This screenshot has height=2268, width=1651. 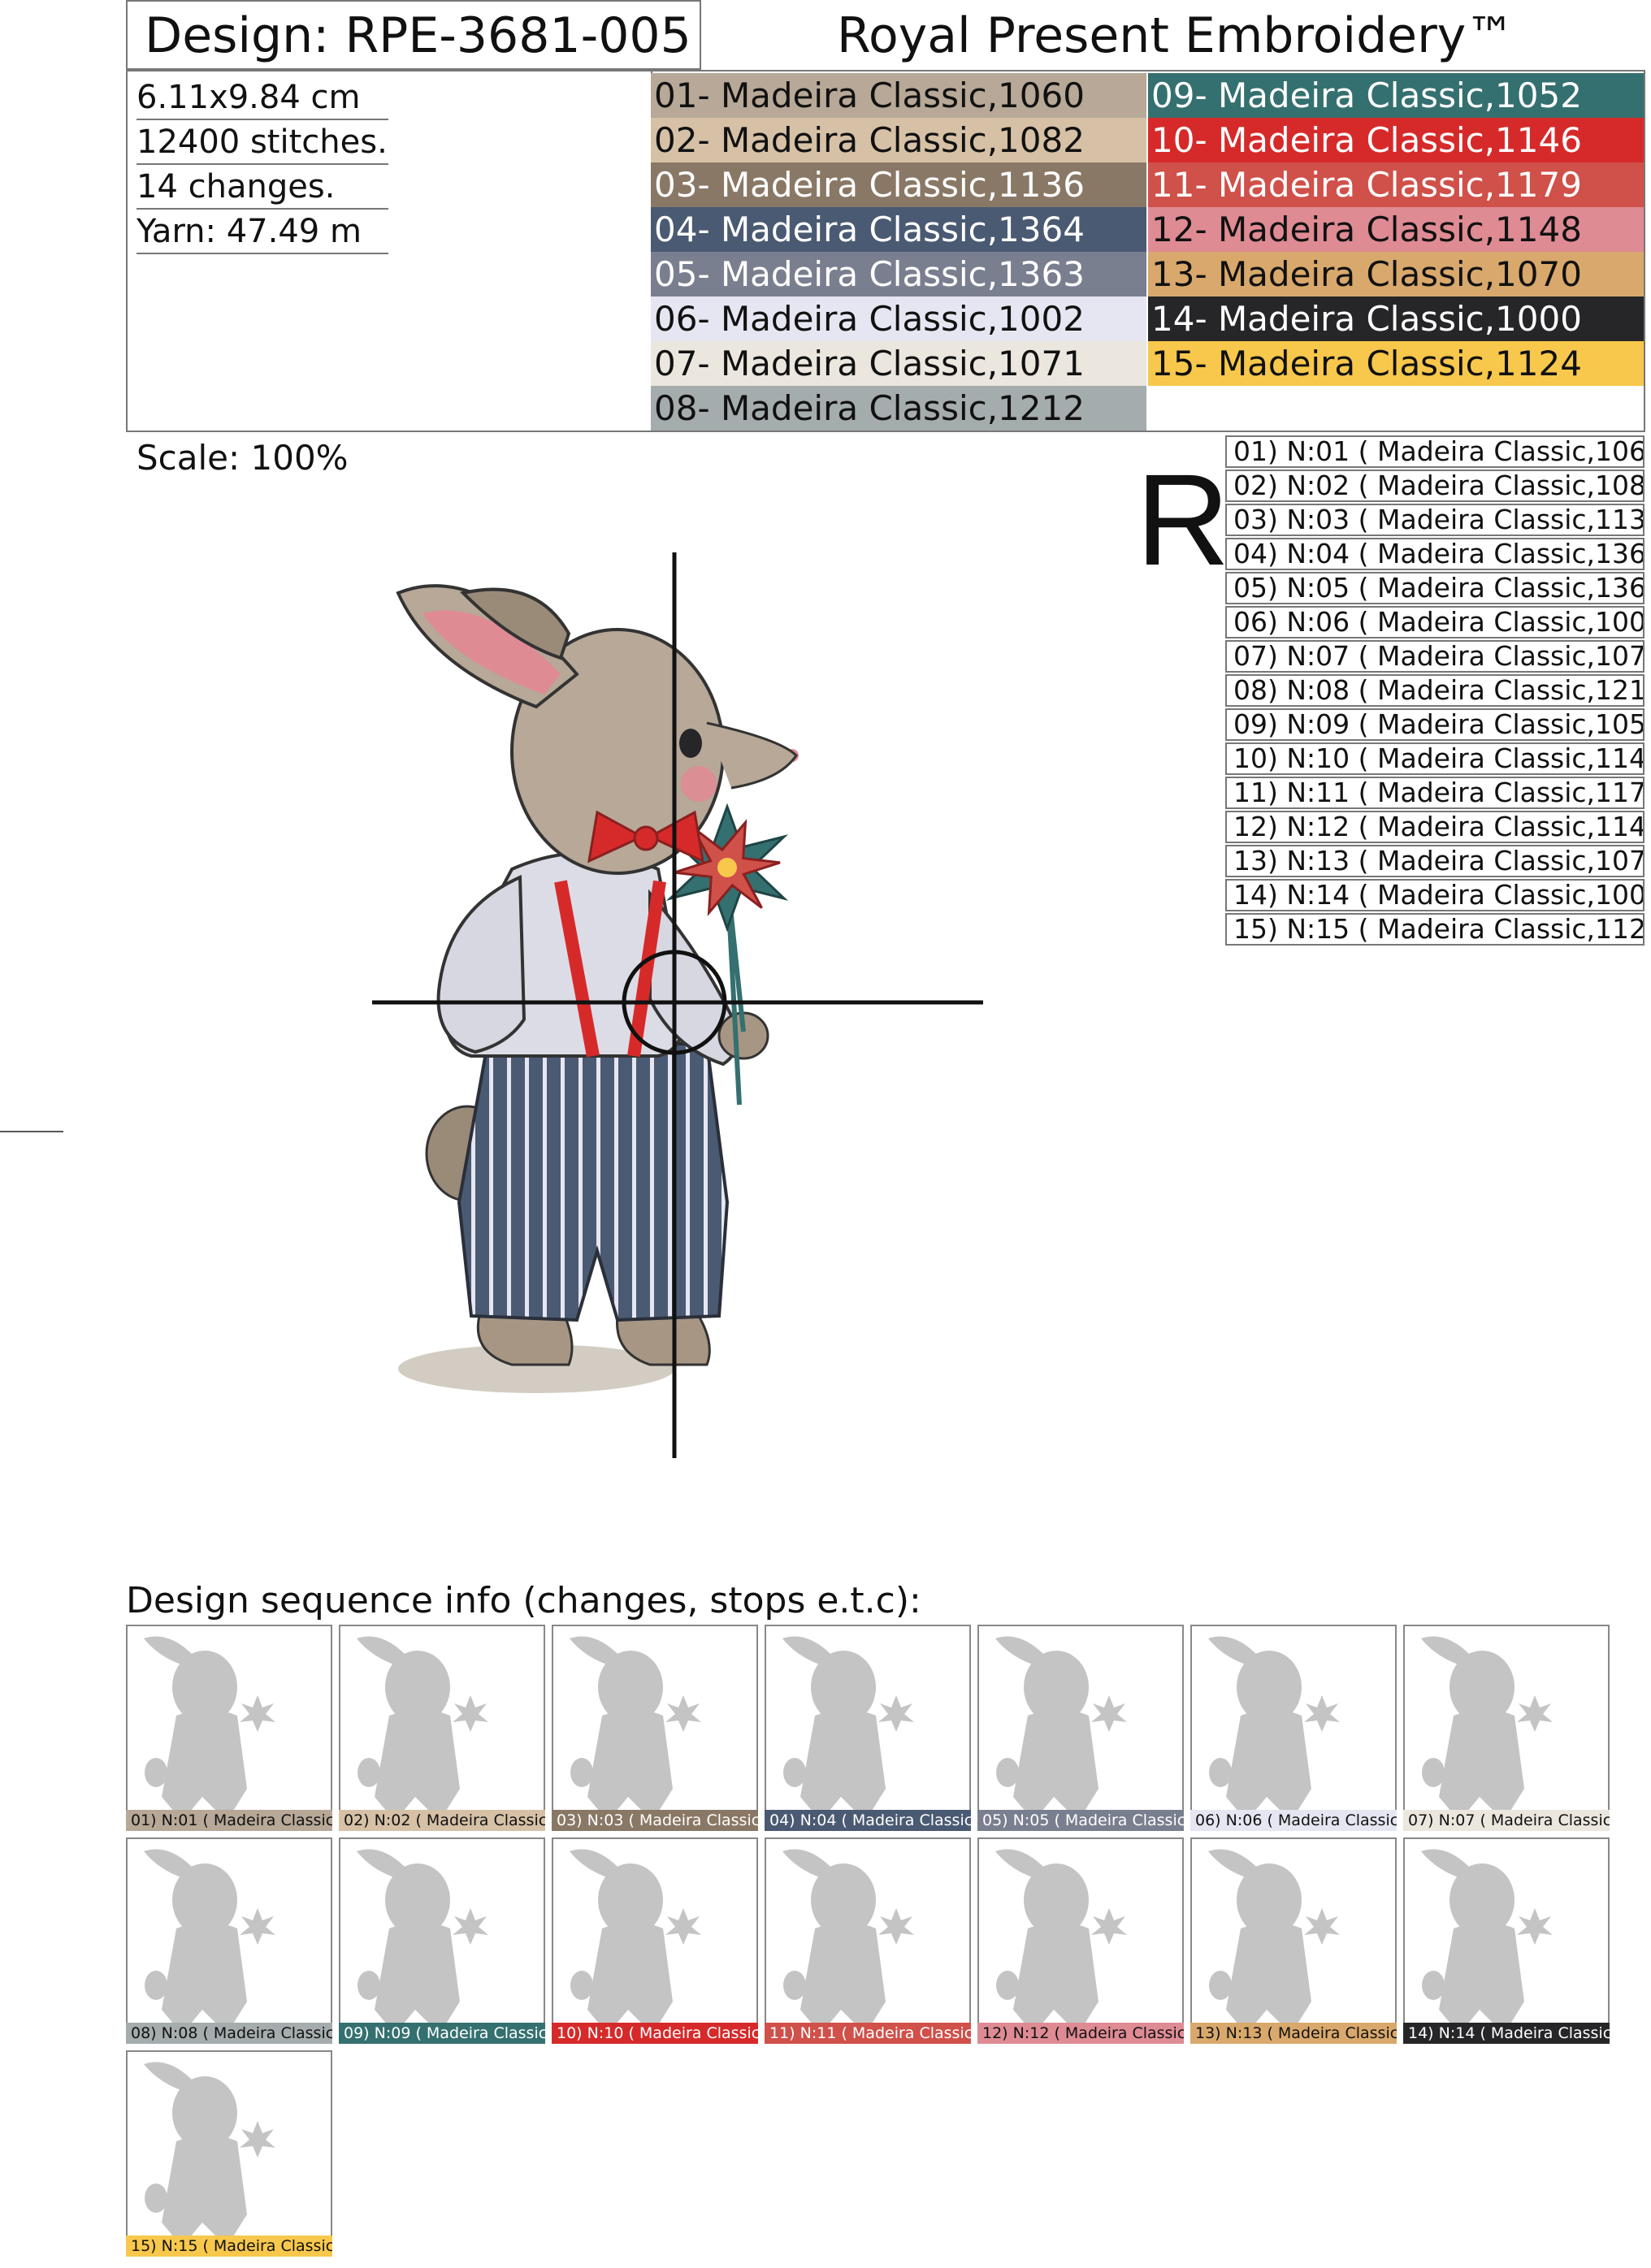 What do you see at coordinates (1434, 520) in the screenshot?
I see `sequence-list-item: 03) N:03 ( Madeira Classic,1136)` at bounding box center [1434, 520].